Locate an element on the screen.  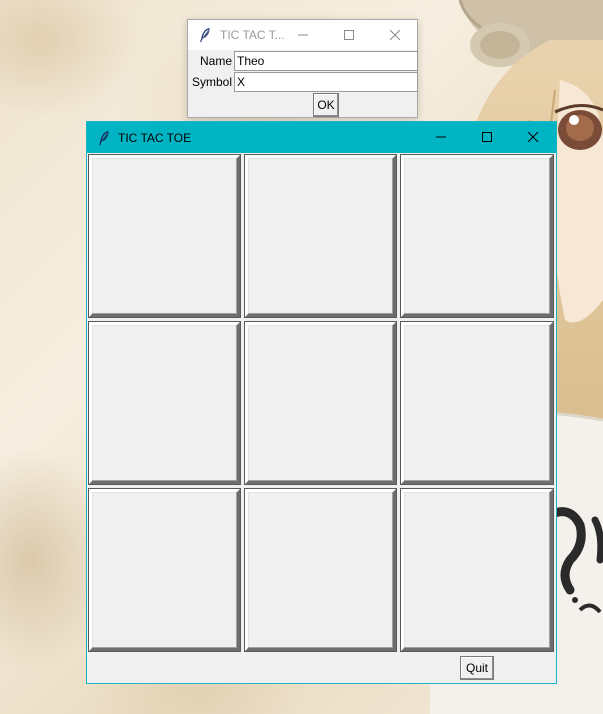
name-input is located at coordinates (326, 61).